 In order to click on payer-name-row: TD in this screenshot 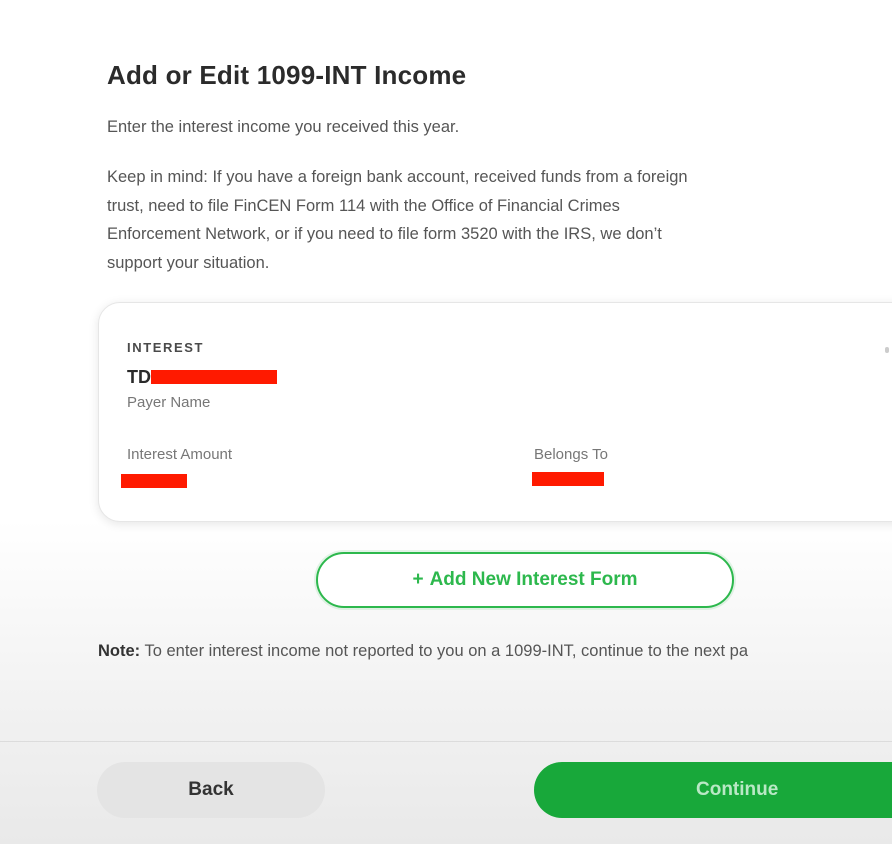, I will do `click(202, 377)`.